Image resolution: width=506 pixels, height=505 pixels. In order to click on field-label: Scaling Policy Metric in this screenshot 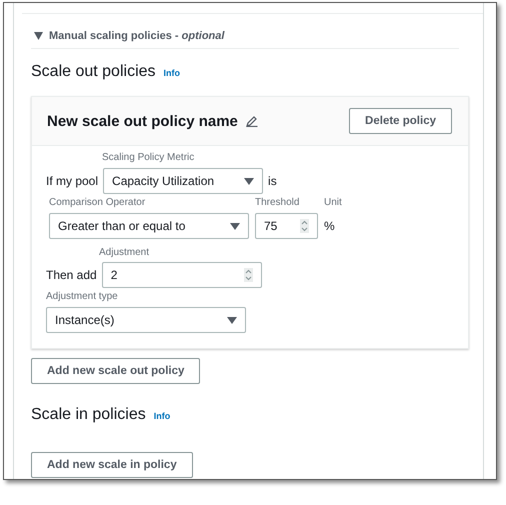, I will do `click(148, 158)`.